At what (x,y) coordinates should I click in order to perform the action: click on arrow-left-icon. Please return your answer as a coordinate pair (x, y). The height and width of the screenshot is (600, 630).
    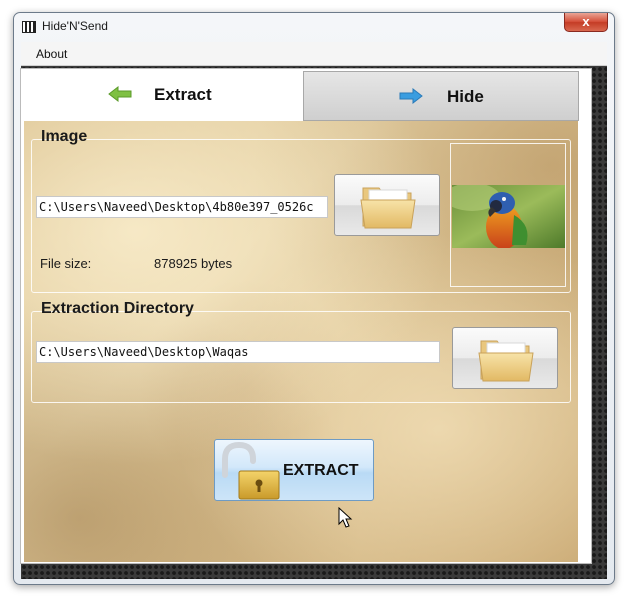
    Looking at the image, I should click on (120, 94).